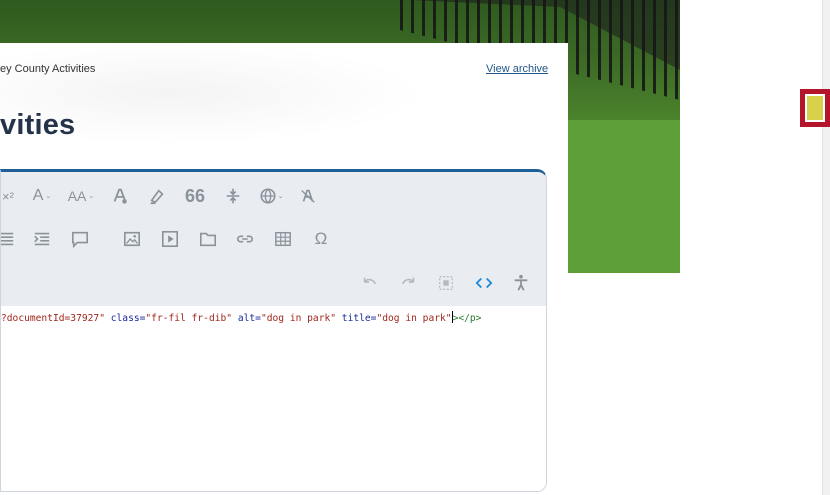  Describe the element at coordinates (283, 239) in the screenshot. I see `insert-table-icon` at that location.